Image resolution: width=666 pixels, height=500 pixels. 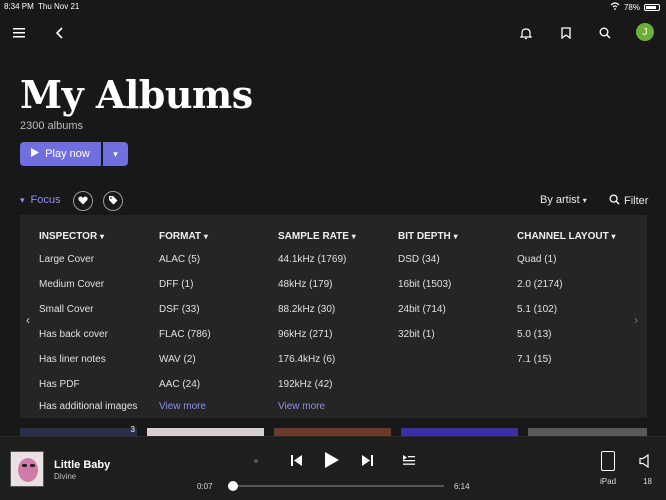 I want to click on filter-option: 5.0 (13), so click(x=566, y=334).